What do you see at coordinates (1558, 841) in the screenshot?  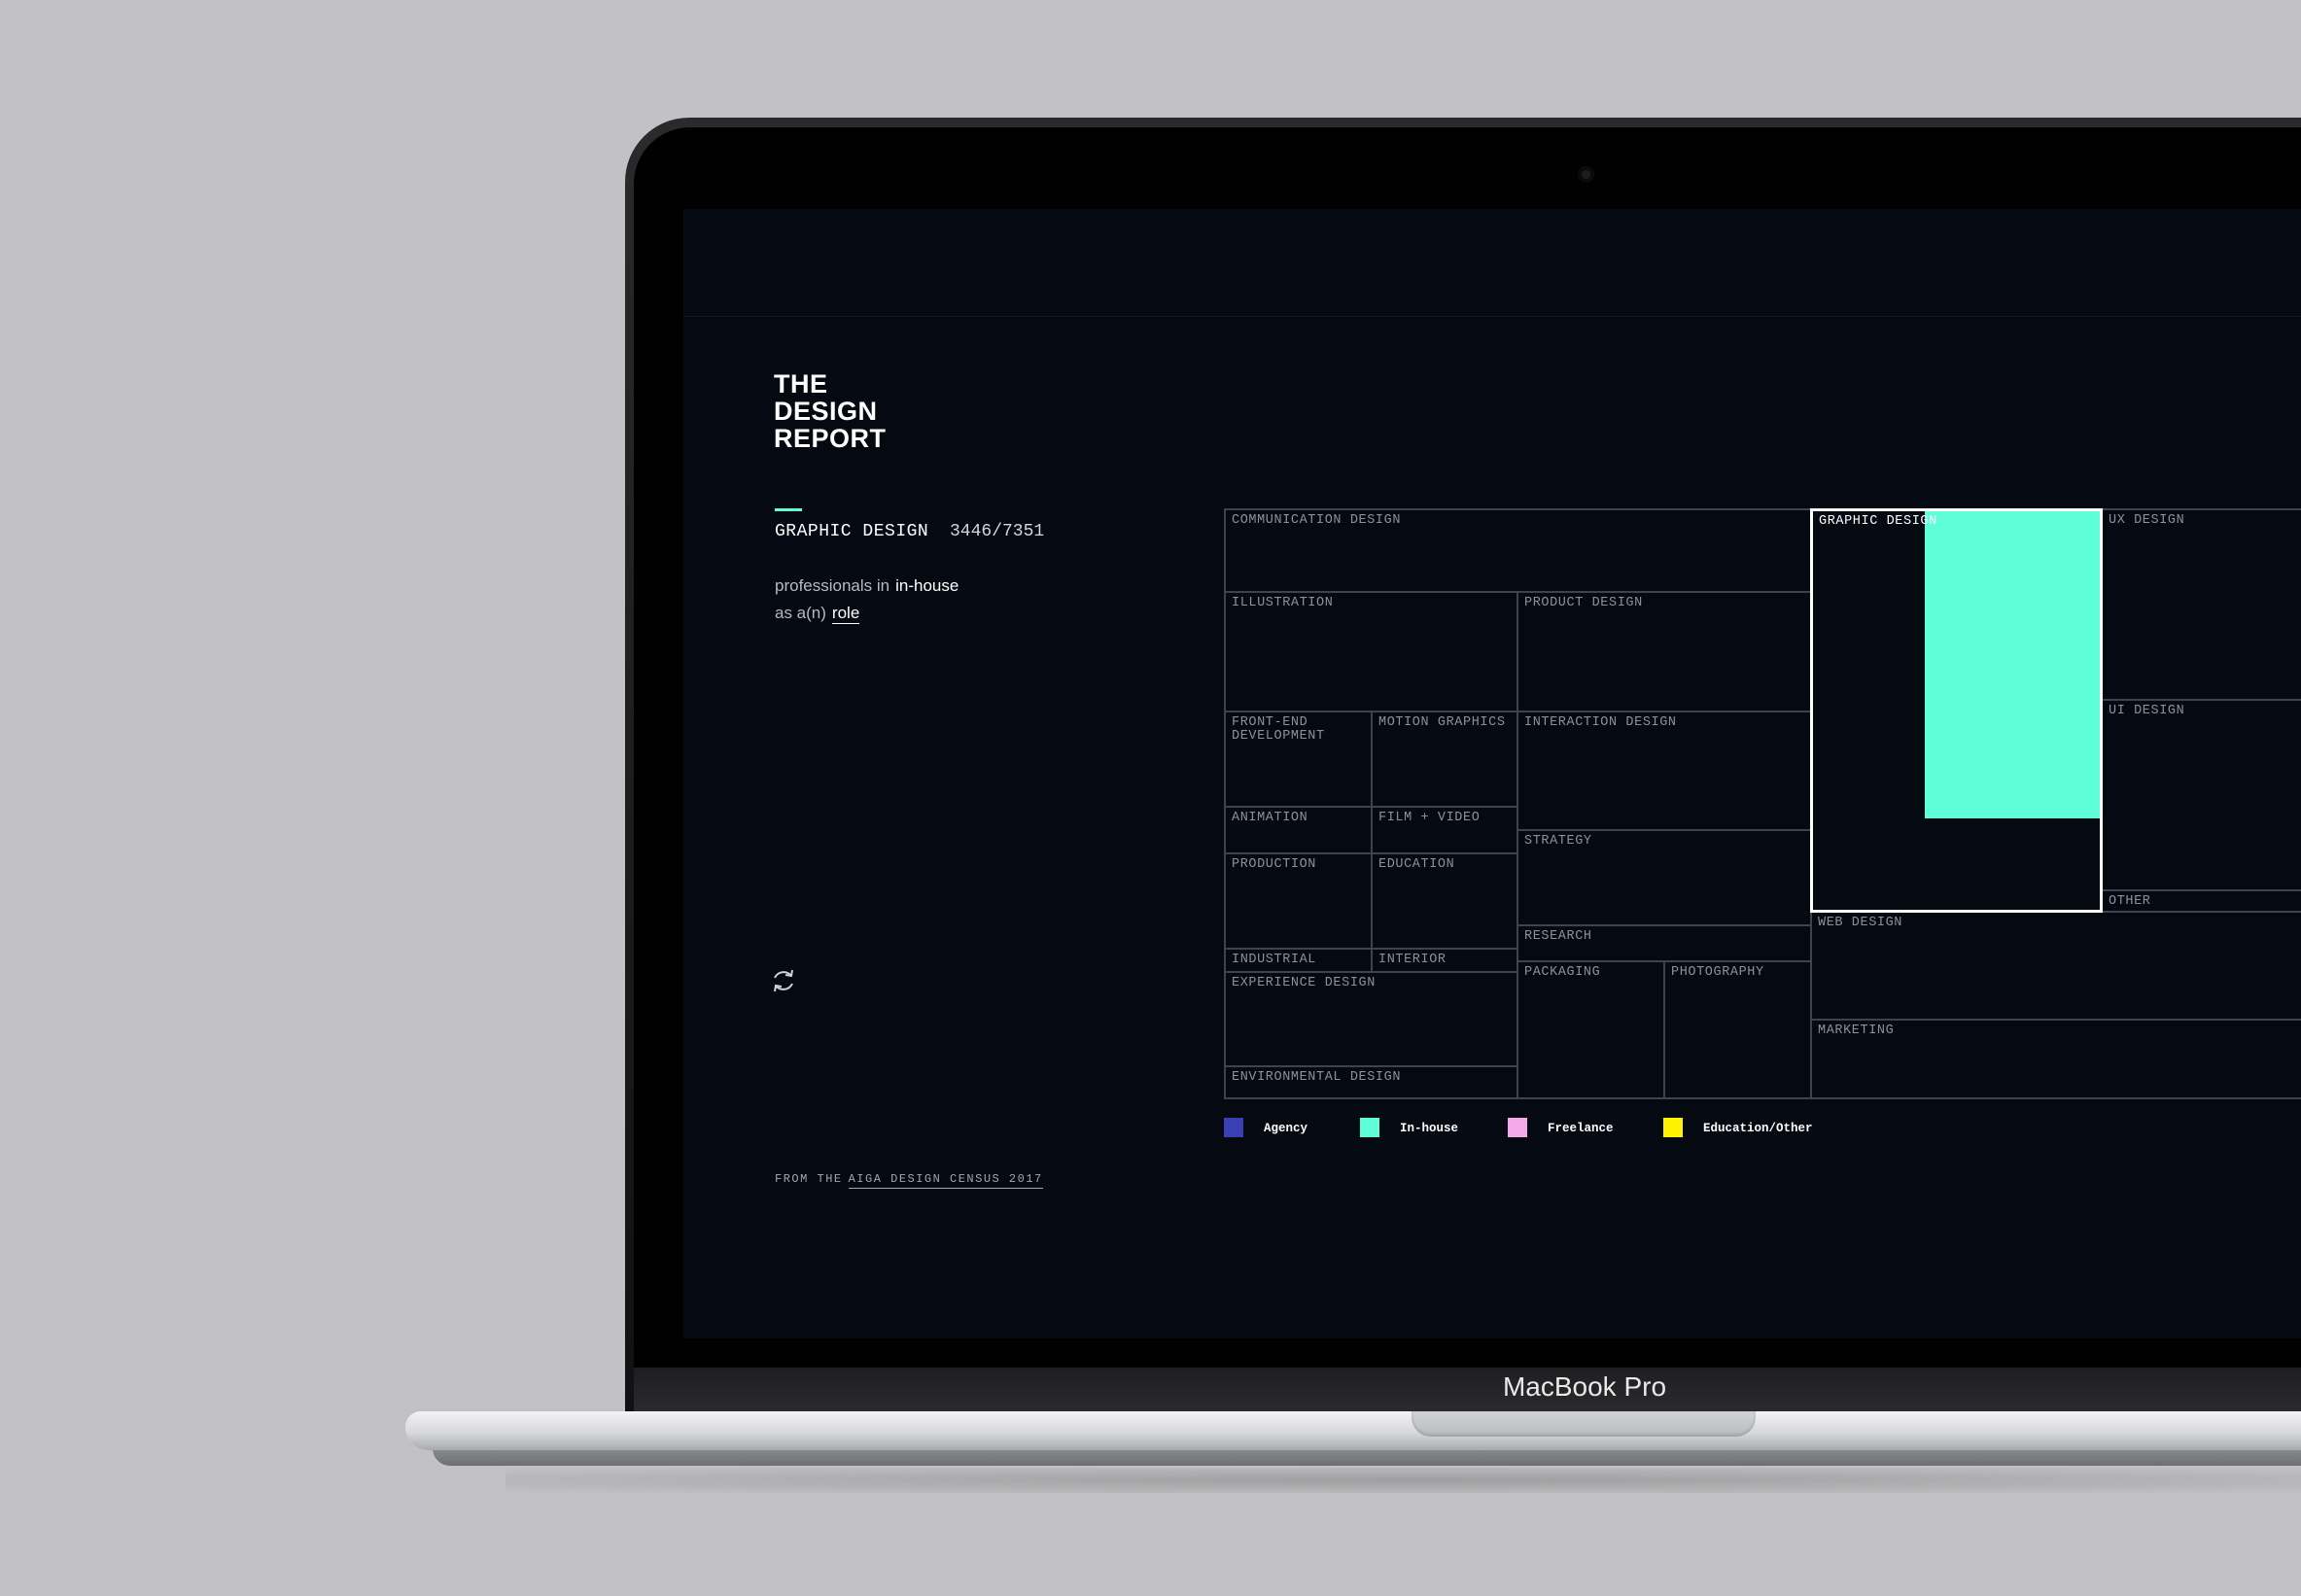 I see `cell-label: STRATEGY` at bounding box center [1558, 841].